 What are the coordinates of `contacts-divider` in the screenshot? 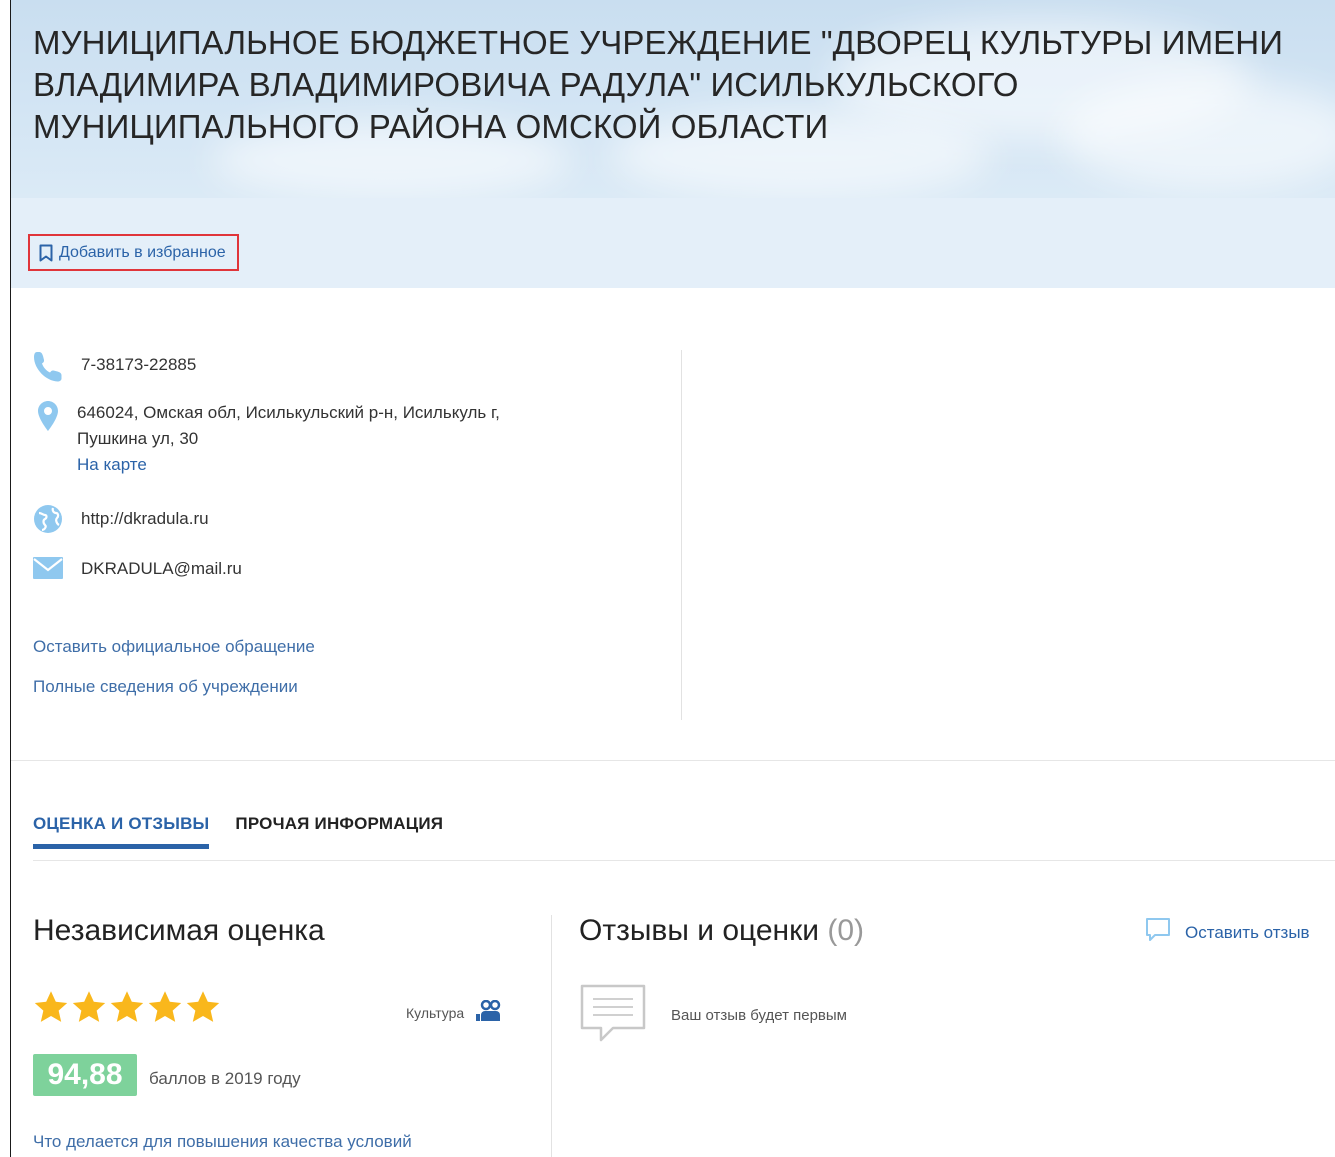 It's located at (681, 535).